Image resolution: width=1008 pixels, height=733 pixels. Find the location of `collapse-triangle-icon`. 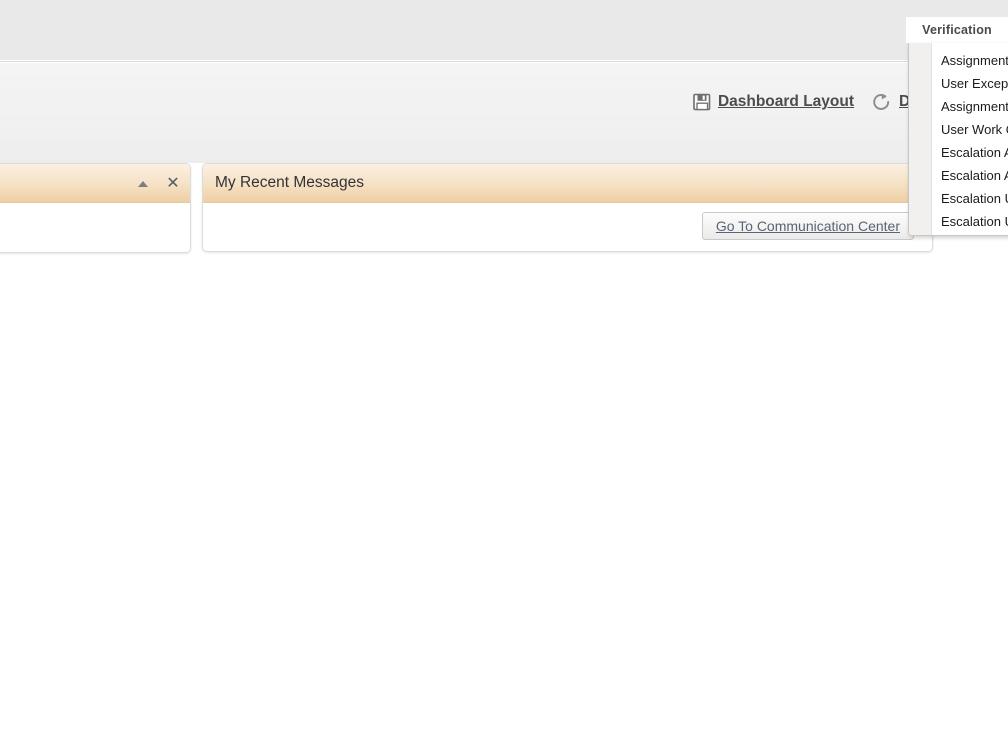

collapse-triangle-icon is located at coordinates (143, 184).